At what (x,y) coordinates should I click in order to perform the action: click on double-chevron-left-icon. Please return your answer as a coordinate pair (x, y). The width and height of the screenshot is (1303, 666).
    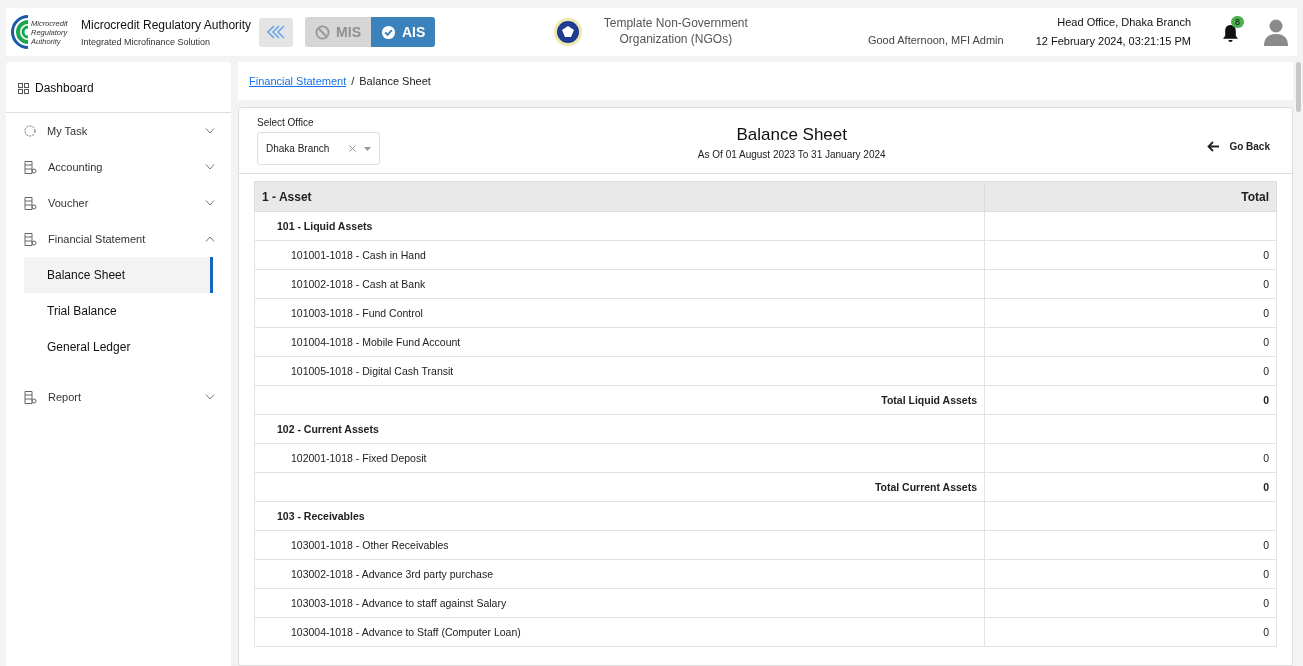
    Looking at the image, I should click on (276, 32).